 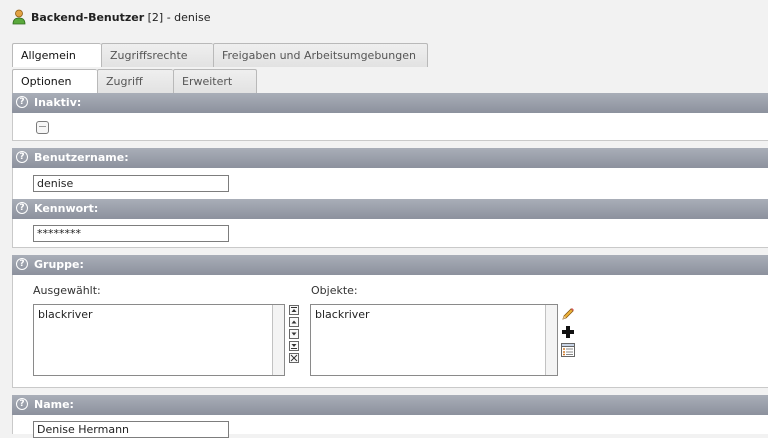 I want to click on plus-icon, so click(x=568, y=332).